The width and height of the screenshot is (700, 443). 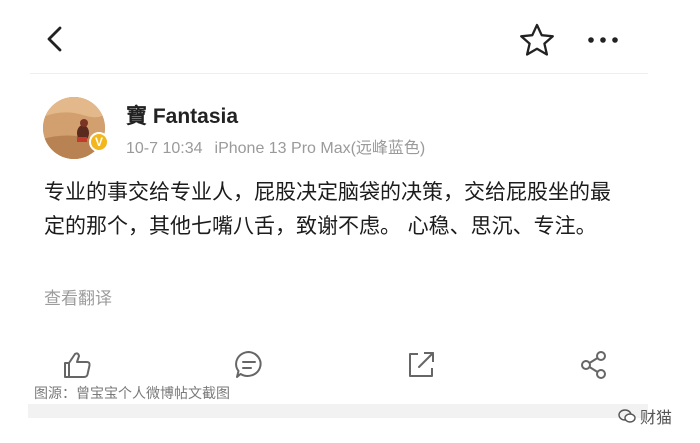 I want to click on header-divider, so click(x=339, y=73).